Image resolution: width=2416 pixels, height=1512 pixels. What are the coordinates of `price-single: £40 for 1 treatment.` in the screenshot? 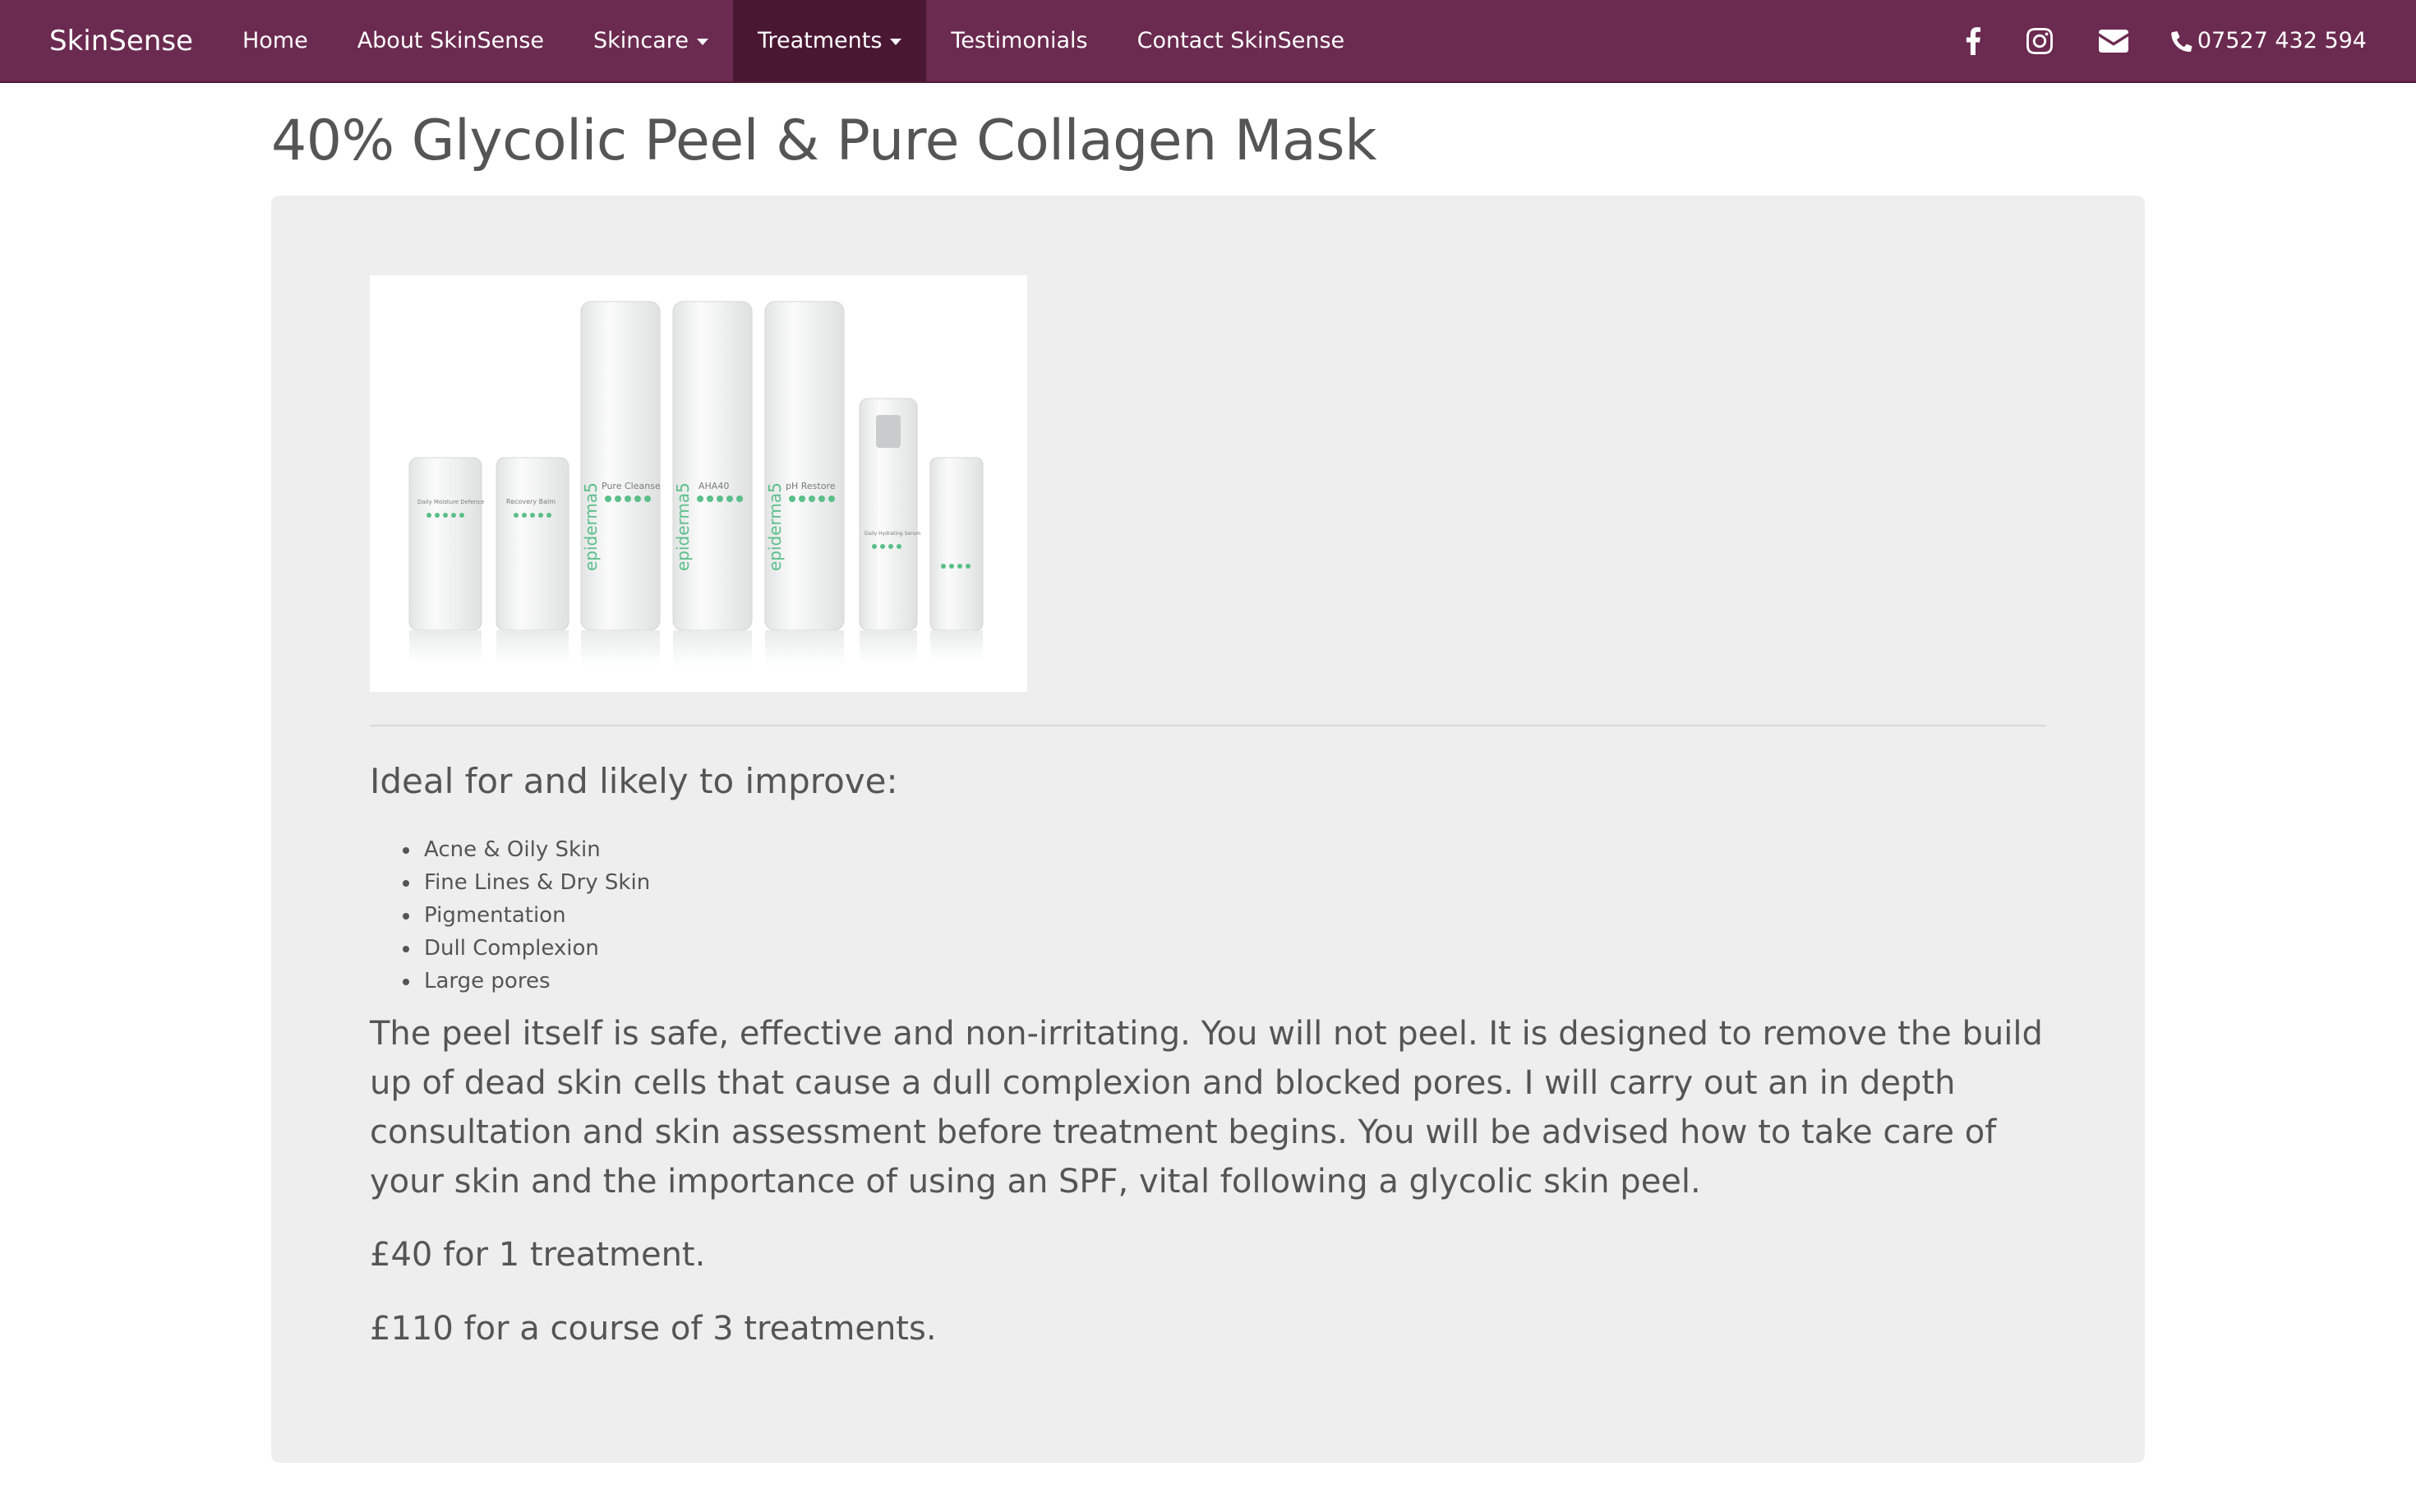 It's located at (538, 1255).